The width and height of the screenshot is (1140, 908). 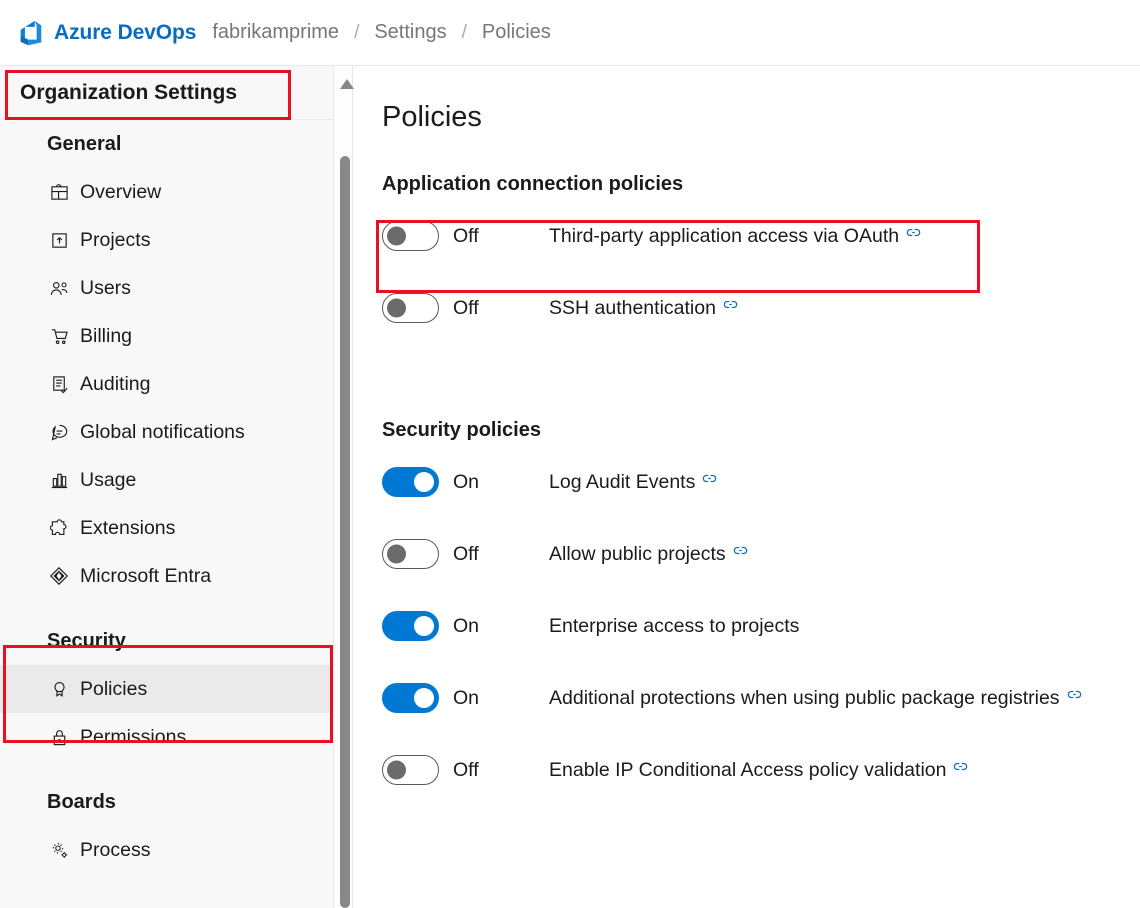 What do you see at coordinates (724, 235) in the screenshot?
I see `policy-label: Third-party application access via OAuth` at bounding box center [724, 235].